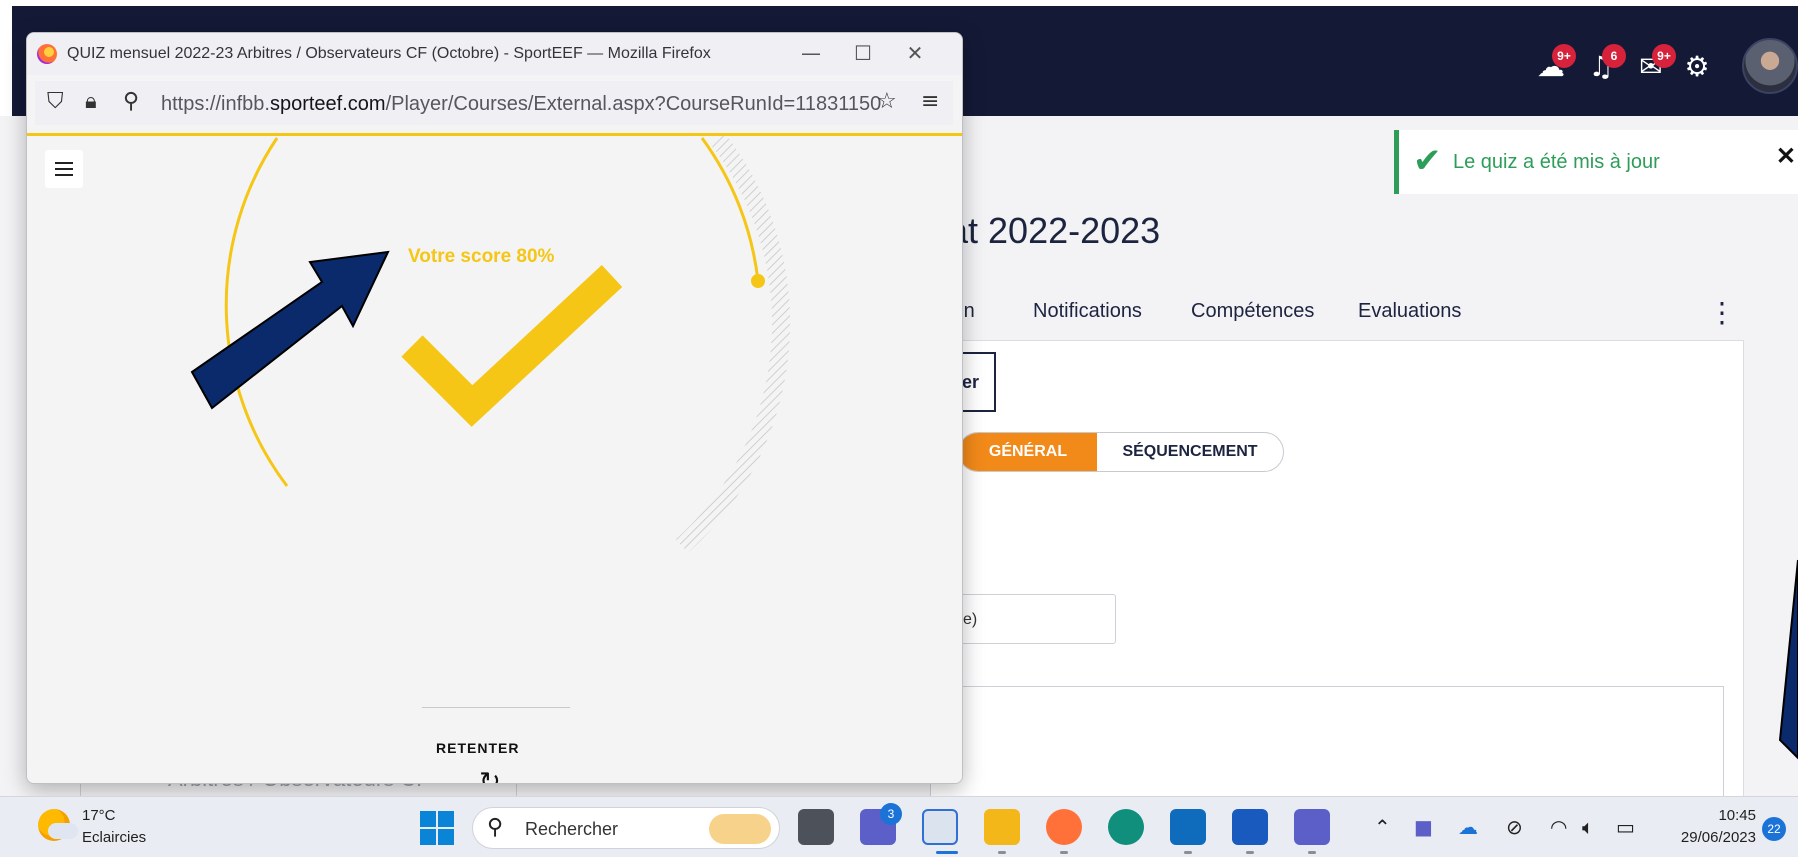 This screenshot has height=857, width=1798. What do you see at coordinates (512, 346) in the screenshot?
I see `checkmark-icon` at bounding box center [512, 346].